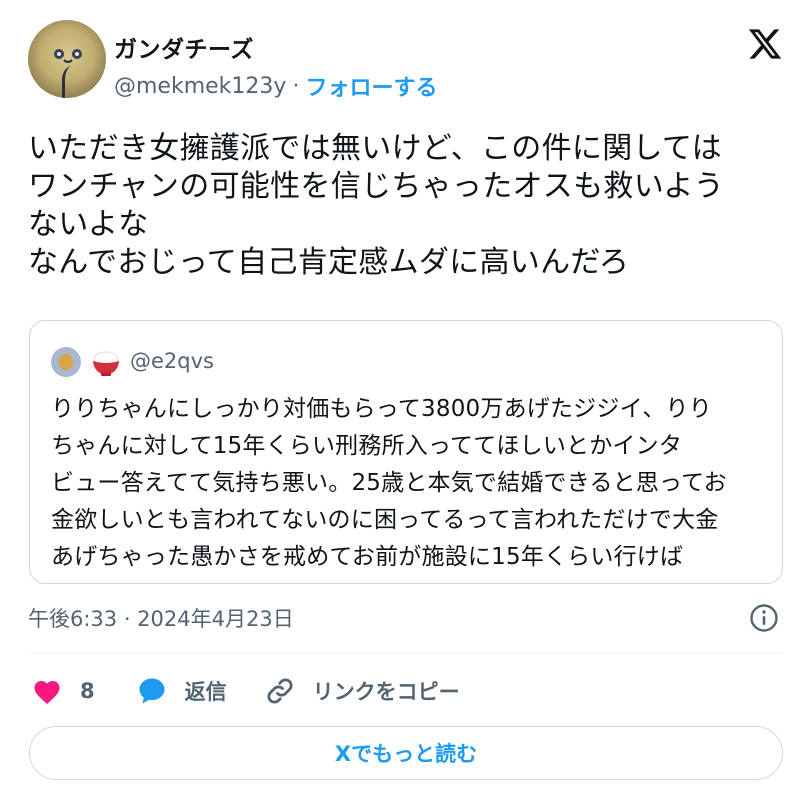 Image resolution: width=810 pixels, height=810 pixels. I want to click on copy-link-button: リンクをコピー, so click(362, 691).